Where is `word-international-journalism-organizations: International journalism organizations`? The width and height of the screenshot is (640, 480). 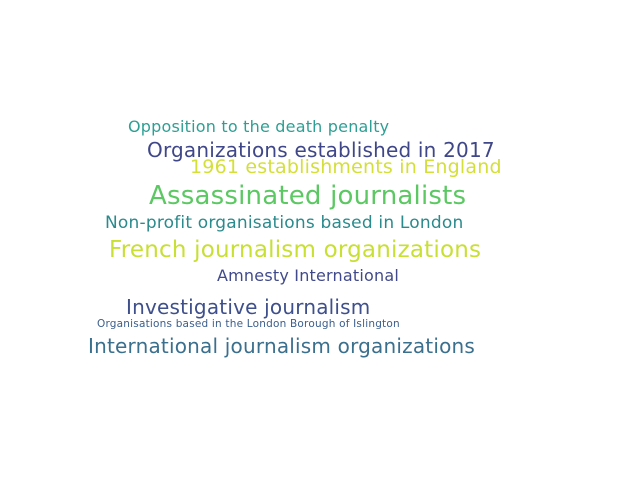
word-international-journalism-organizations: International journalism organizations is located at coordinates (282, 346).